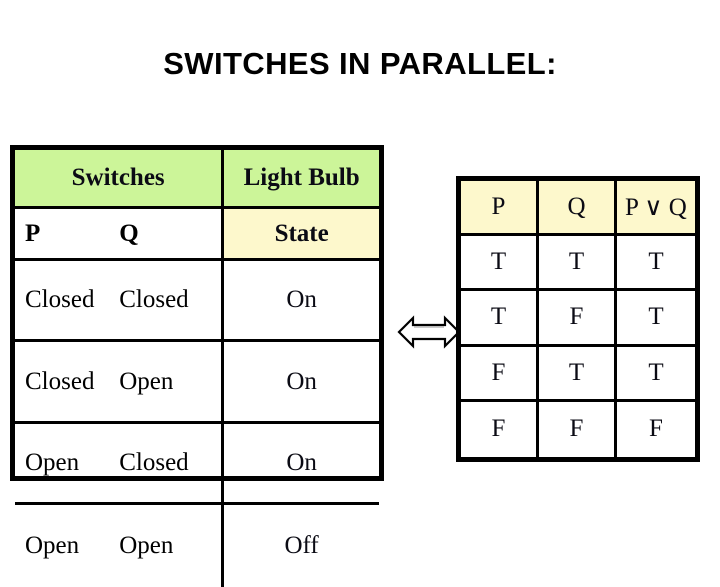  I want to click on switch-pair-cell: Closed Closed, so click(120, 300).